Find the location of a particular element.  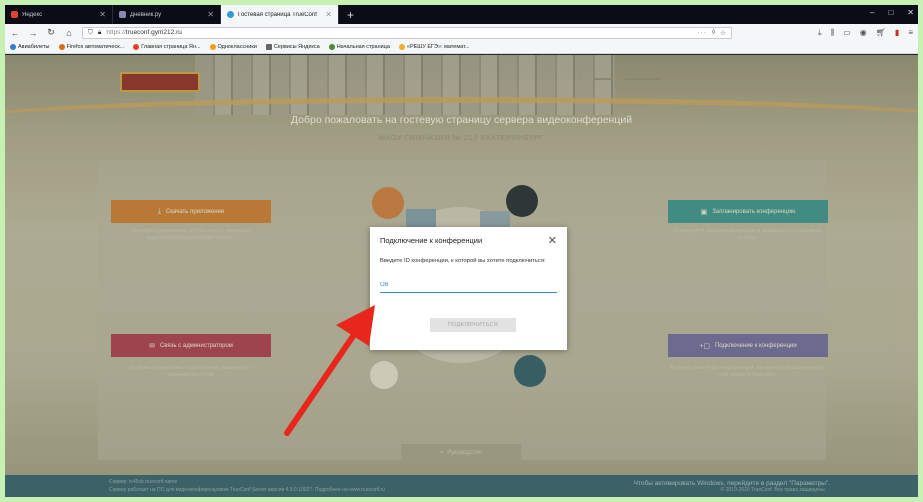

tab-label: Яндекс is located at coordinates (32, 14).